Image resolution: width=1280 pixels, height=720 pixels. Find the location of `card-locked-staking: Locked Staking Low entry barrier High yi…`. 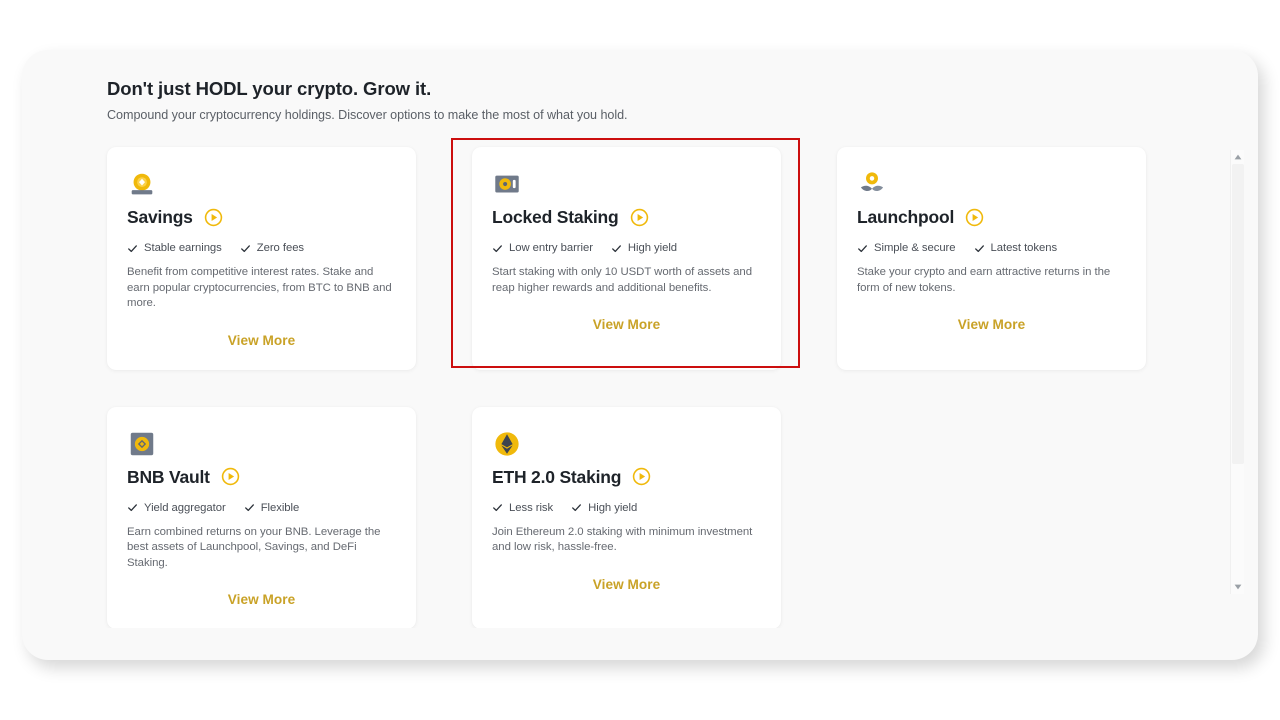

card-locked-staking: Locked Staking Low entry barrier High yi… is located at coordinates (626, 258).